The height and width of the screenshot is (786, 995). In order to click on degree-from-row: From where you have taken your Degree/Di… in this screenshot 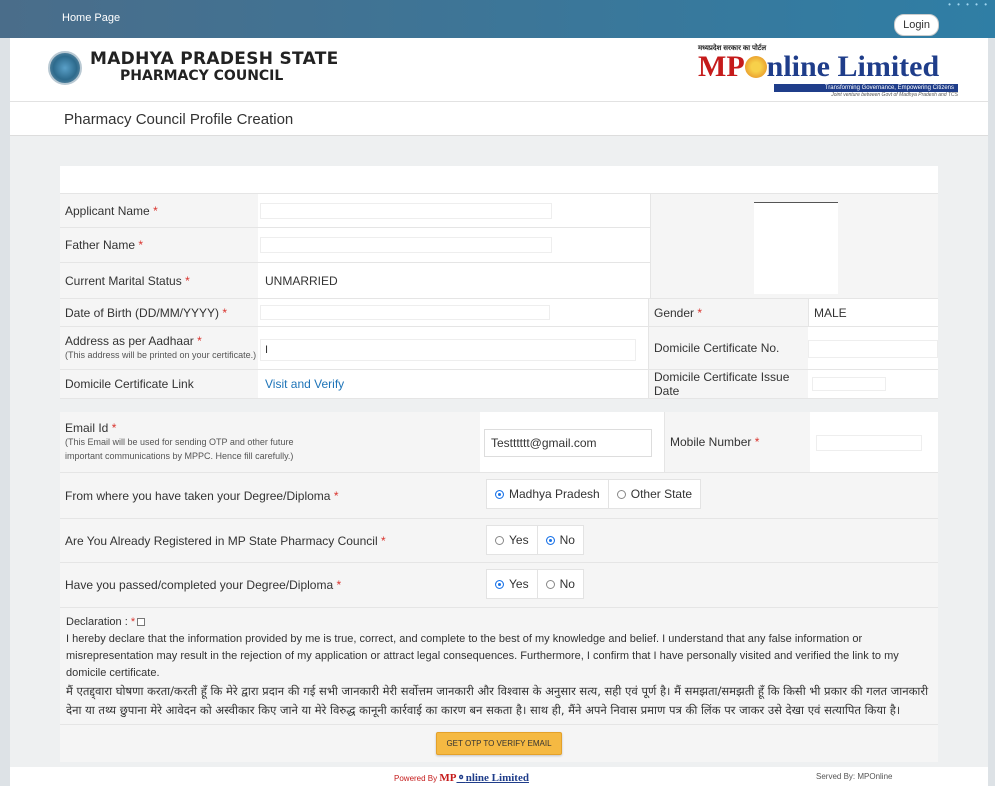, I will do `click(499, 496)`.